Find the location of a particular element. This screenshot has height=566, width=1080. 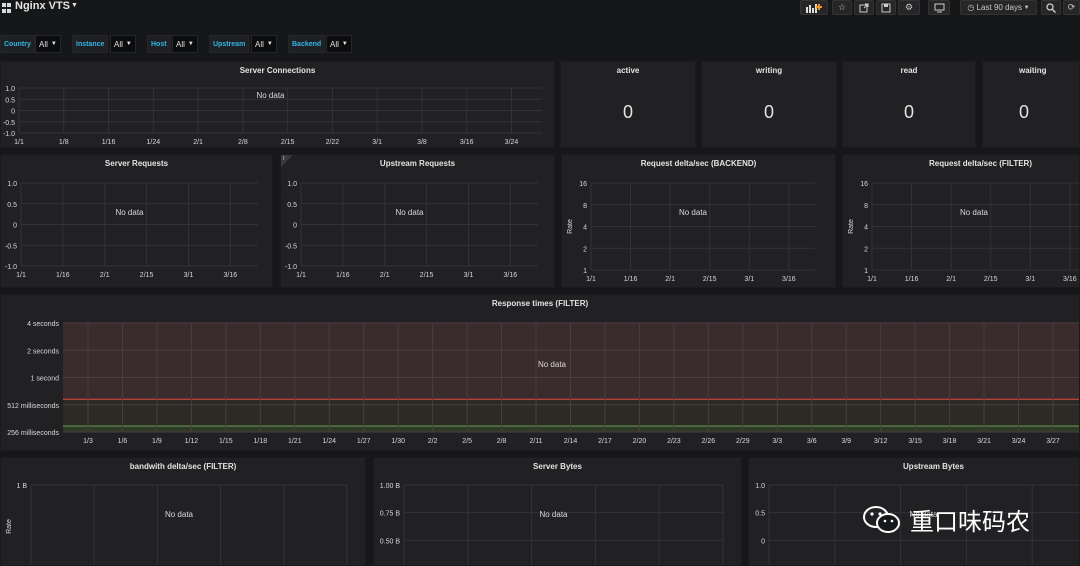

variable-label-host: Host is located at coordinates (159, 44).